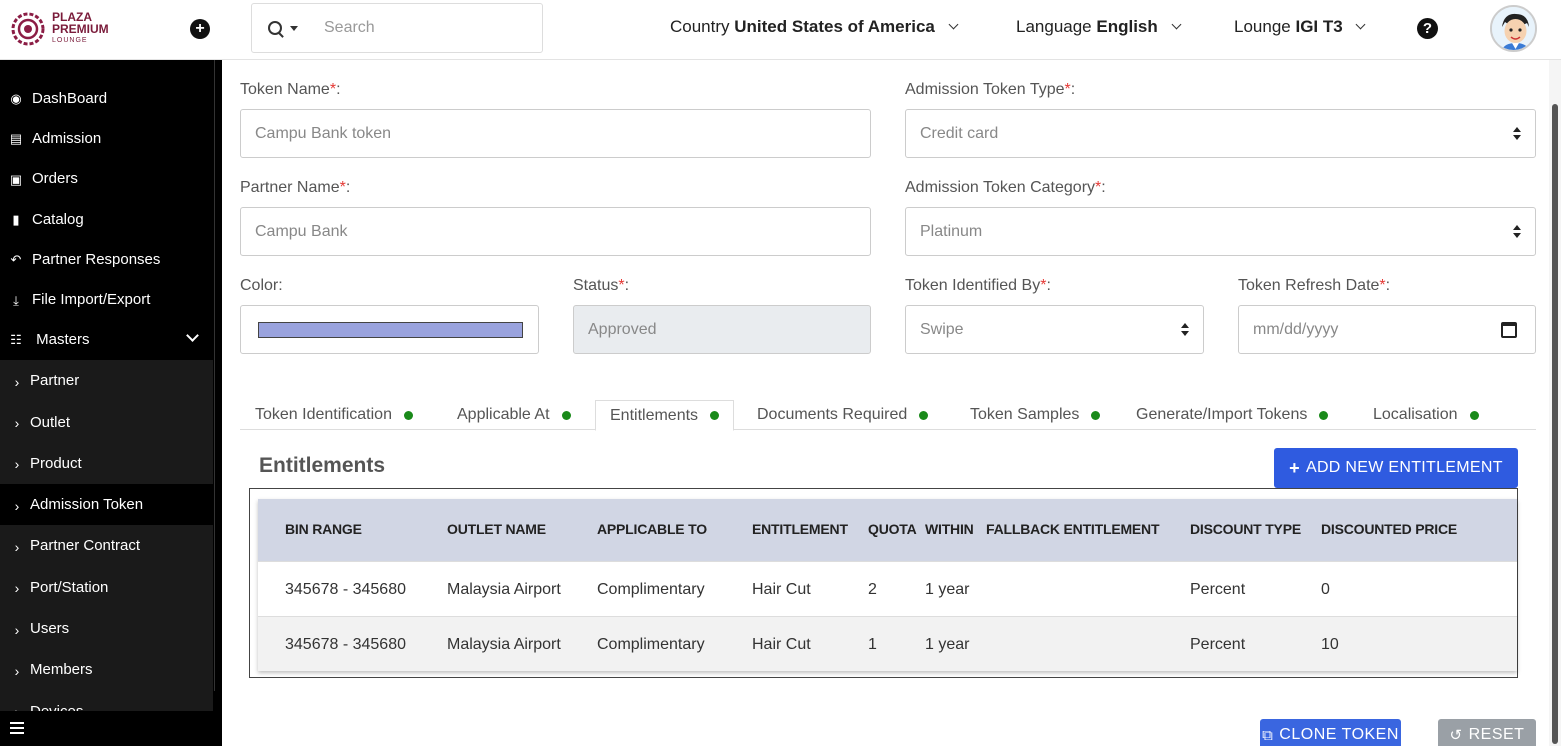 Image resolution: width=1561 pixels, height=746 pixels. I want to click on sidebar-item-label: Admission, so click(67, 138).